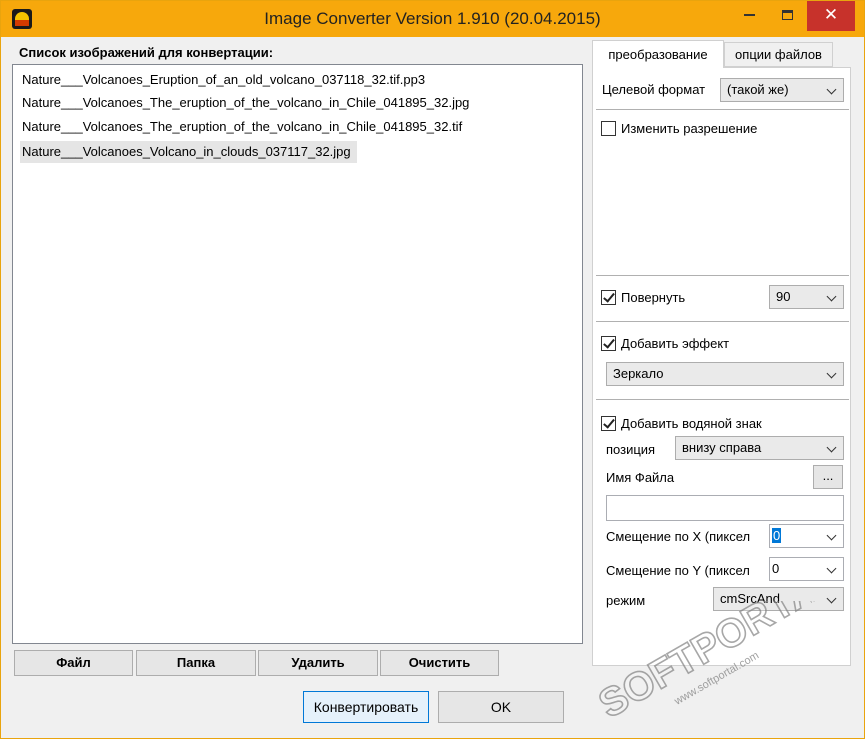 This screenshot has height=739, width=865. Describe the element at coordinates (750, 598) in the screenshot. I see `mode-value: cmSrcAnd` at that location.